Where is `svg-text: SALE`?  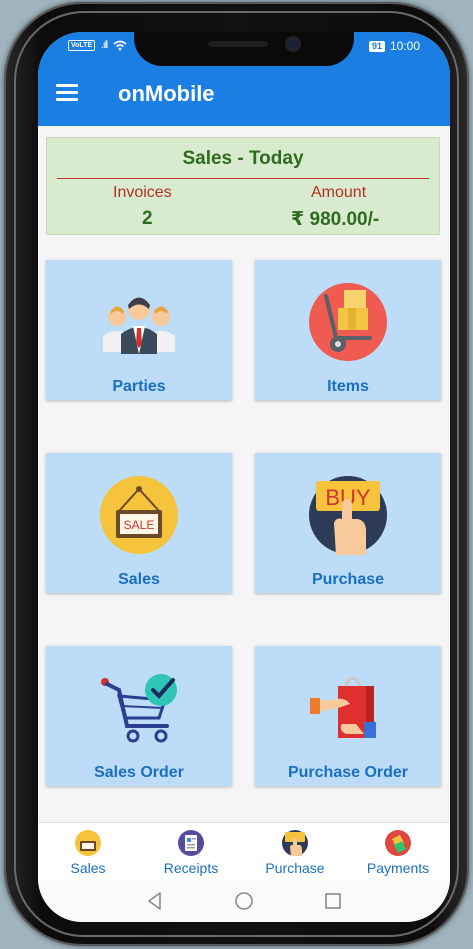 svg-text: SALE is located at coordinates (139, 525).